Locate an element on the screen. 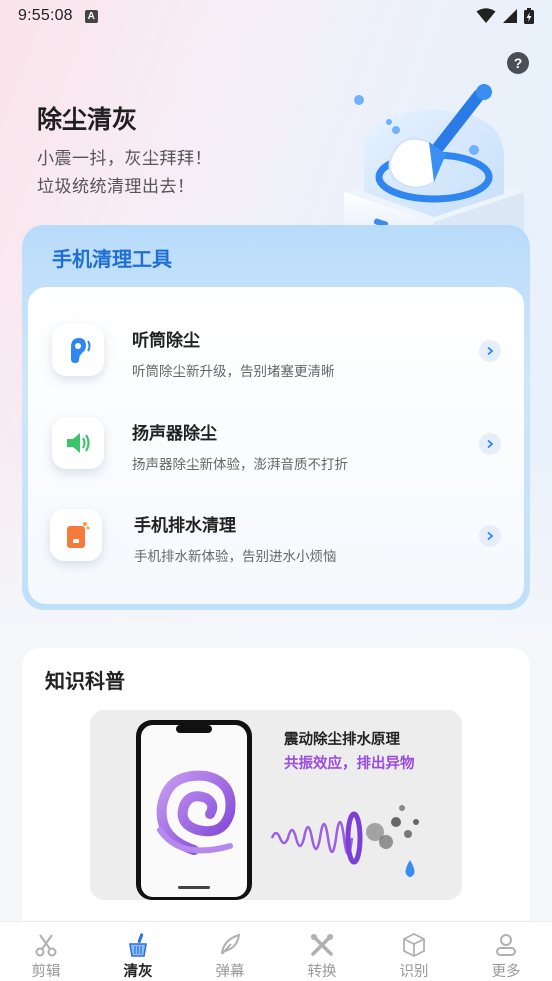  knowledge-banner: 震动除尘排水原理 共振效应，排出异物 is located at coordinates (276, 805).